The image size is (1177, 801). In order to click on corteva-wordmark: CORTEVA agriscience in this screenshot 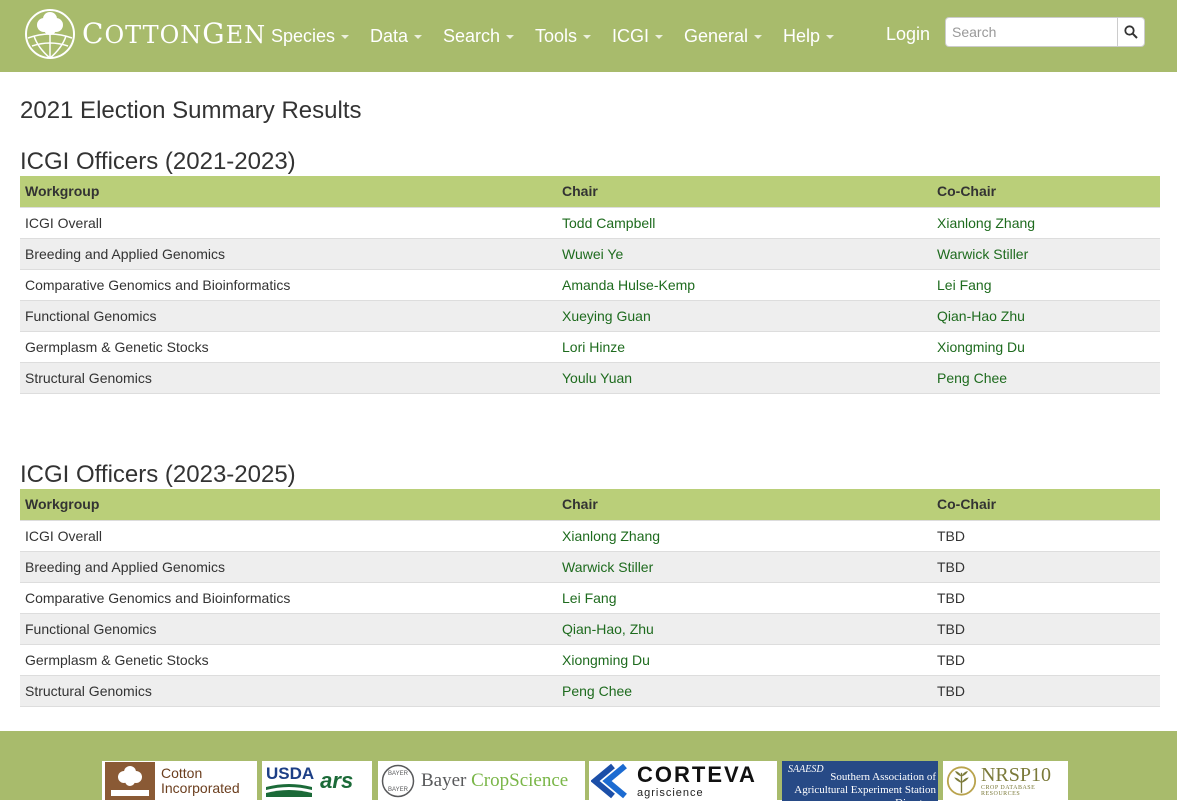, I will do `click(697, 780)`.